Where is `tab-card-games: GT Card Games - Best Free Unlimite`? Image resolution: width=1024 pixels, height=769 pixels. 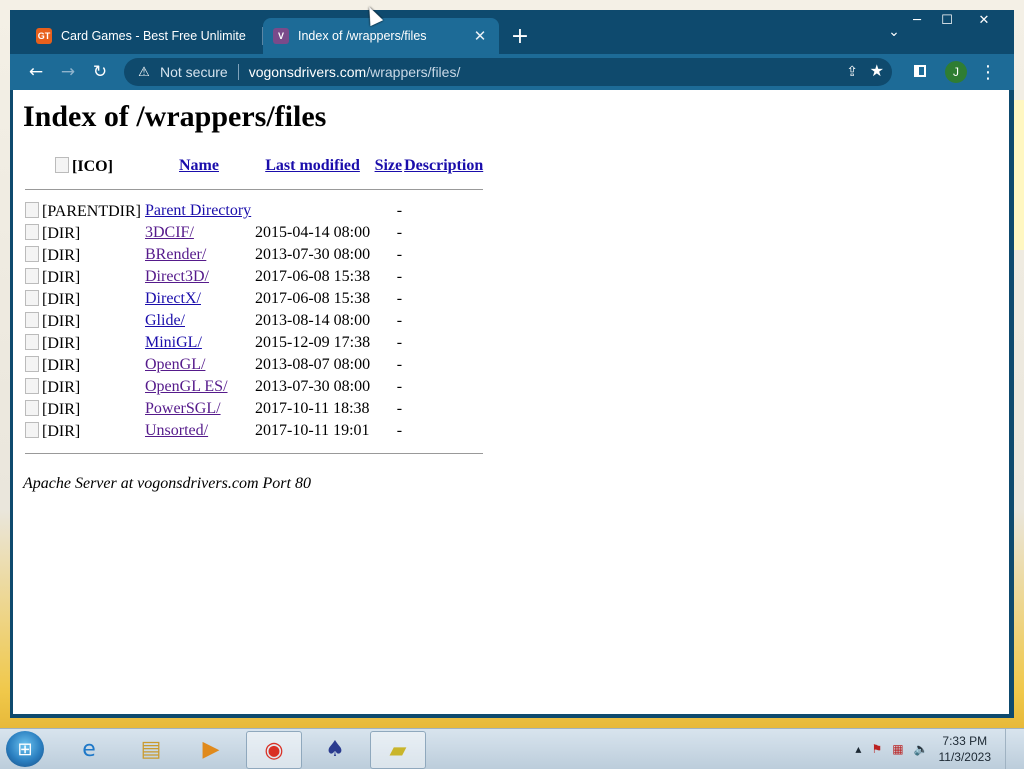
tab-card-games: GT Card Games - Best Free Unlimite is located at coordinates (144, 36).